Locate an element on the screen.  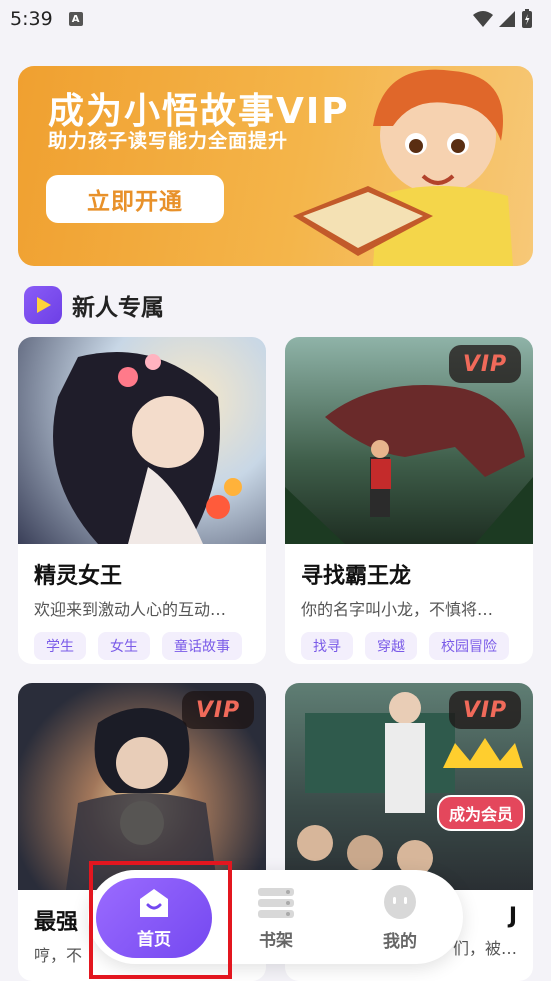
become-member-badge: 成为会员 is located at coordinates (480, 813).